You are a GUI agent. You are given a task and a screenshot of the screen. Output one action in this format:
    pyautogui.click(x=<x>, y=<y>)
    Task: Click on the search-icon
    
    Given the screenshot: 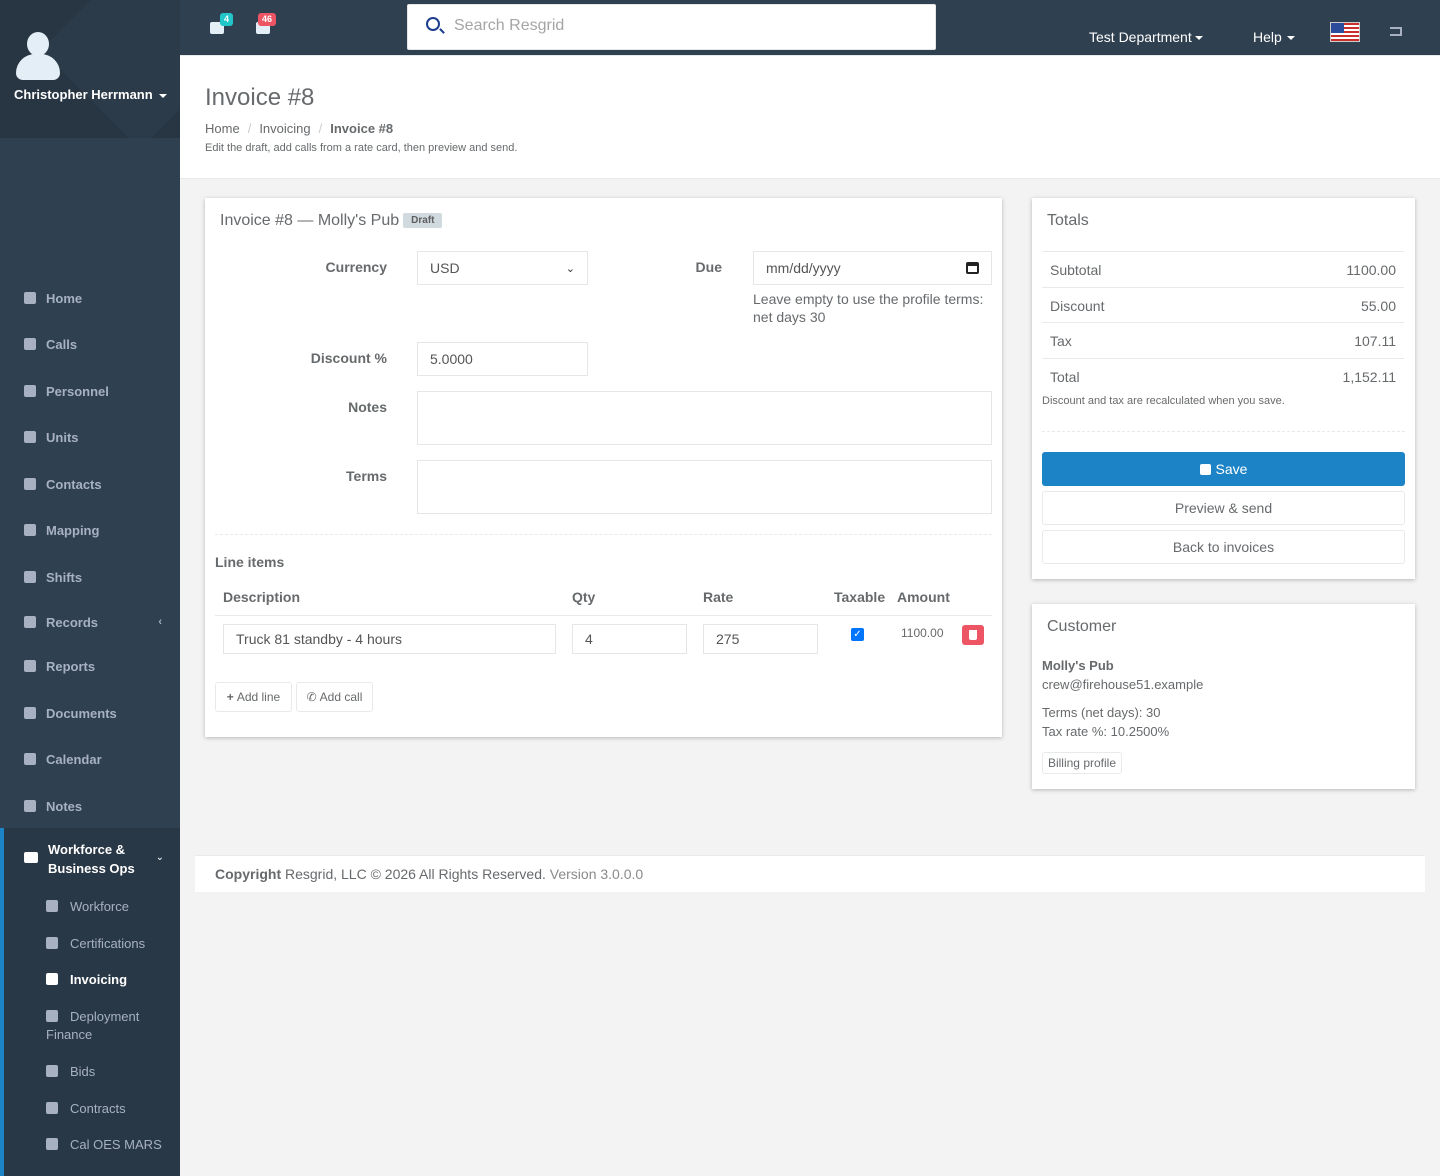 What is the action you would take?
    pyautogui.click(x=433, y=24)
    